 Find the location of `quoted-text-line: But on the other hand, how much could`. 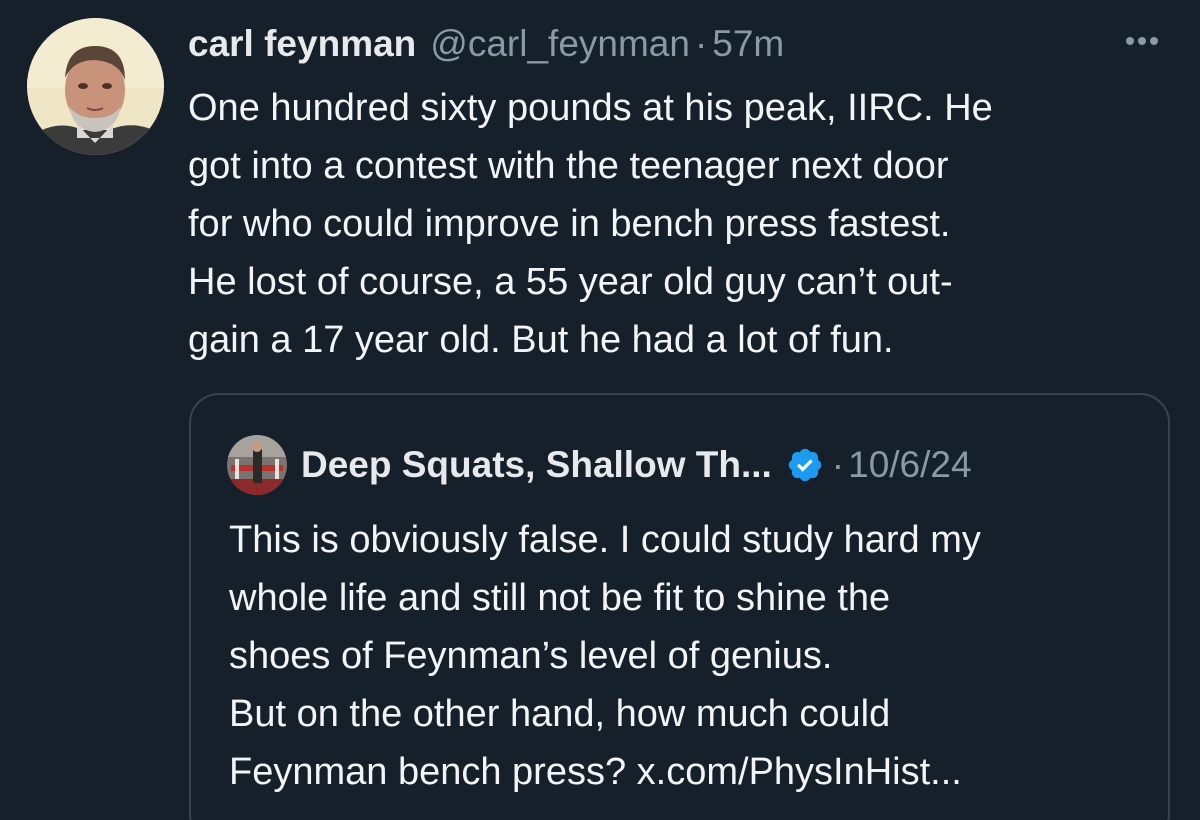

quoted-text-line: But on the other hand, how much could is located at coordinates (560, 714).